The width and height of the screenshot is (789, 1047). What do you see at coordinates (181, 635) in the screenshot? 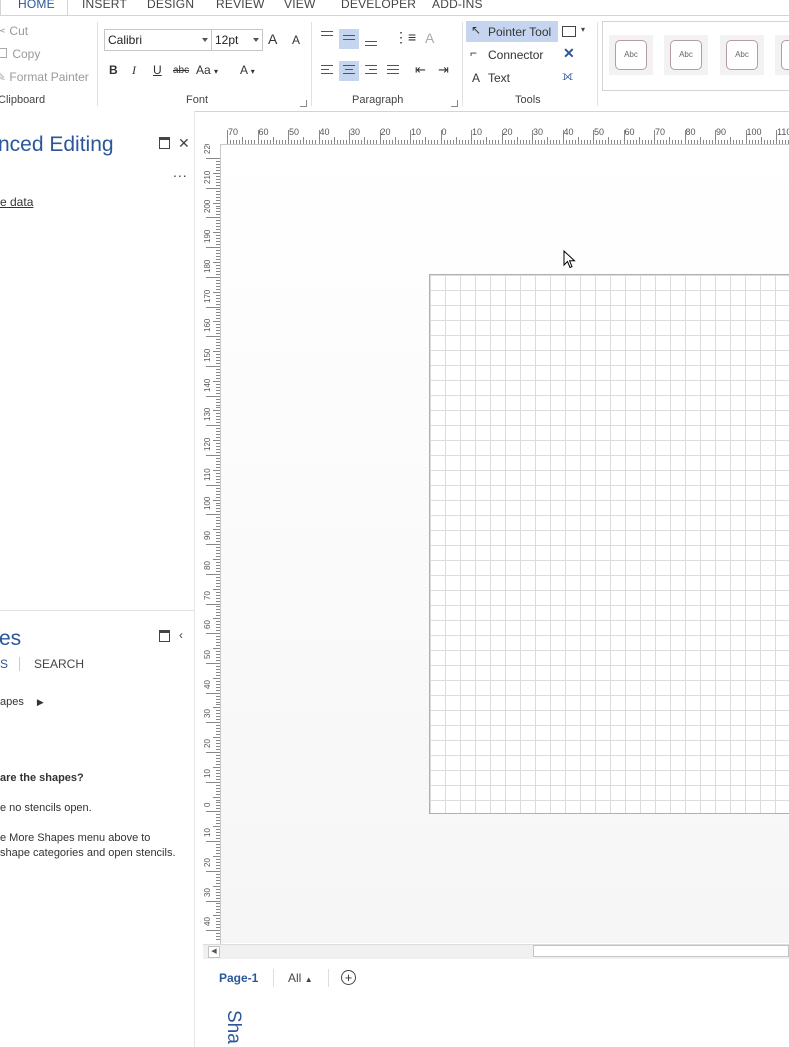
I see `collapse-chevron-icon: ‹` at bounding box center [181, 635].